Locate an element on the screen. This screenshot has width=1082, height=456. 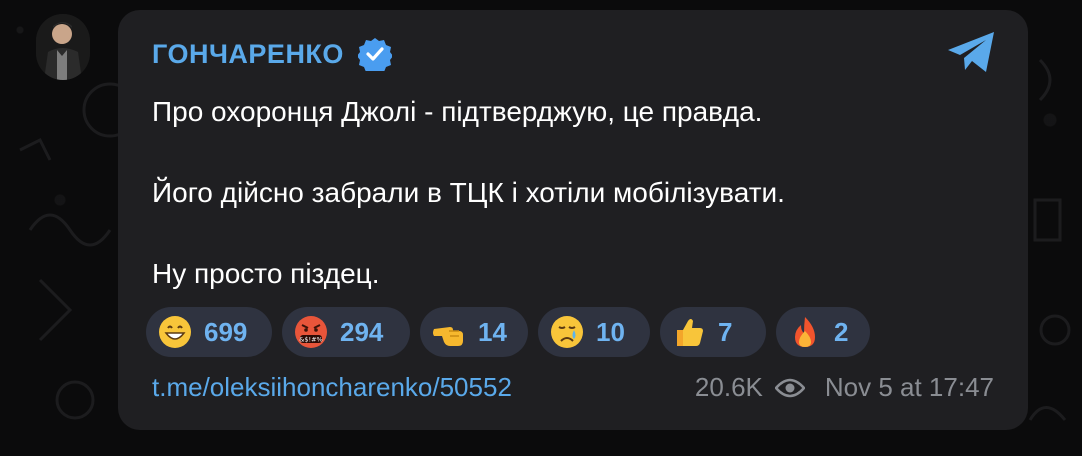
reaction-cursing: &$!#% 294 is located at coordinates (346, 332).